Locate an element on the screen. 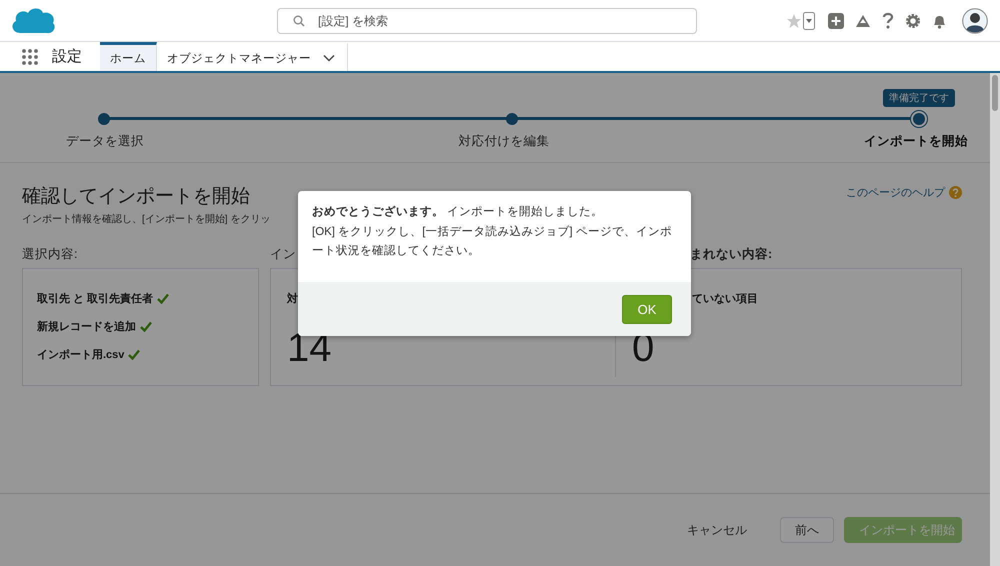  star-icon is located at coordinates (794, 20).